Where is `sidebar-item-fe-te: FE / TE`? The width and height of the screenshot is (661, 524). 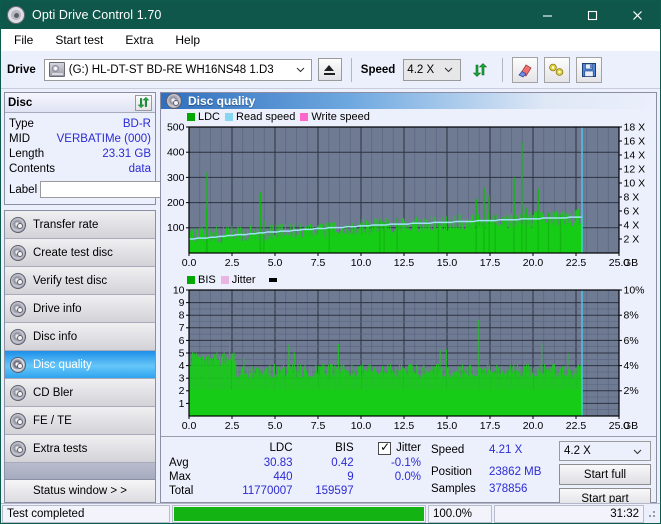 sidebar-item-fe-te: FE / TE is located at coordinates (80, 421).